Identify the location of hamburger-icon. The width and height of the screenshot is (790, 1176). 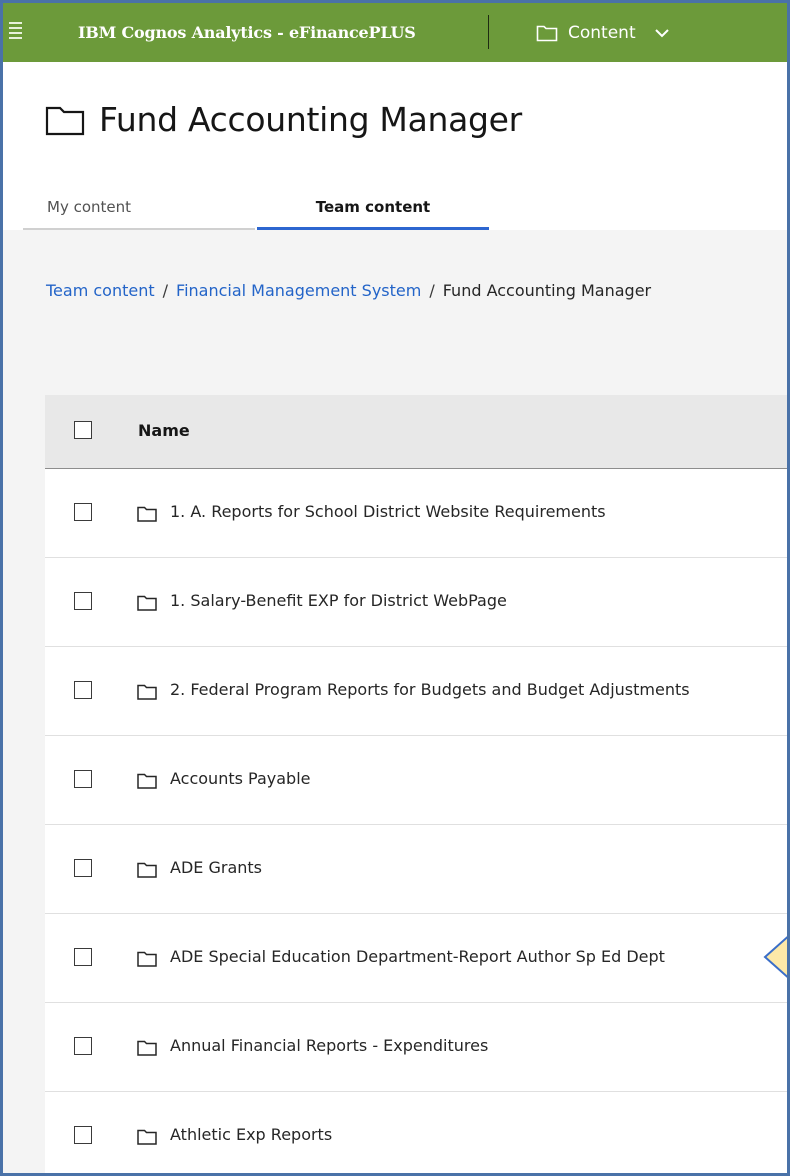
(16, 32).